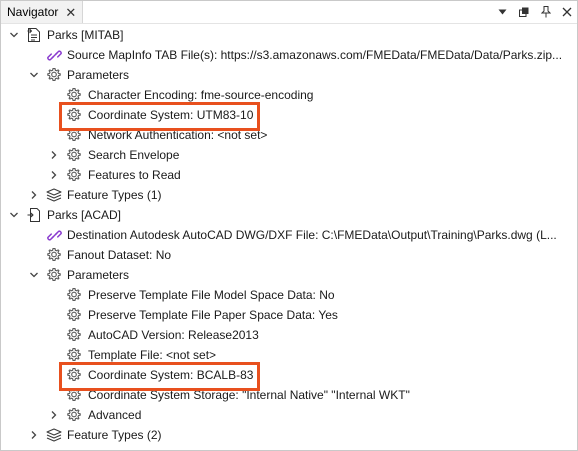 The width and height of the screenshot is (578, 451). Describe the element at coordinates (289, 35) in the screenshot. I see `tree-node-reader: Parks [MITAB]` at that location.